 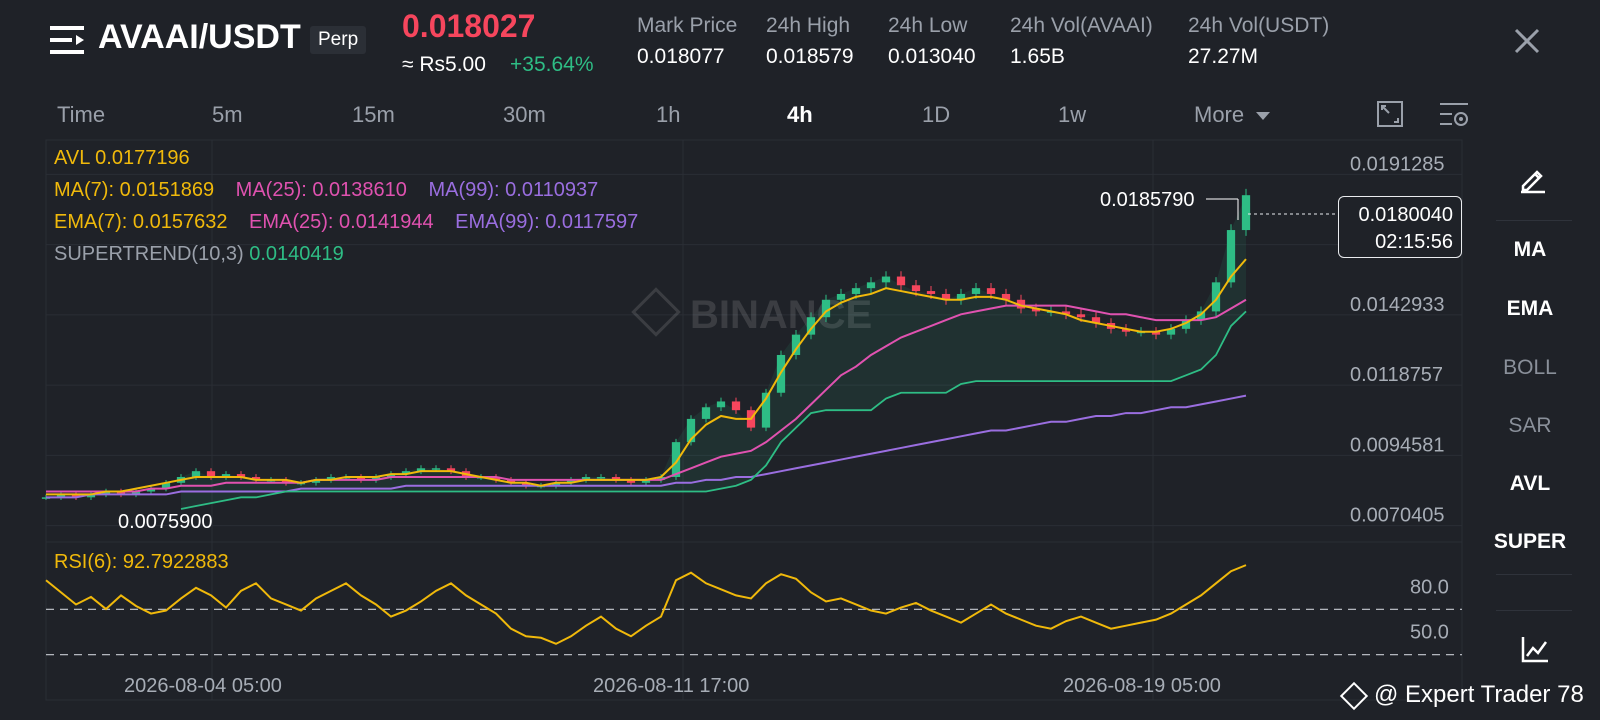 I want to click on ema25-value: 0.0141944, so click(x=386, y=222).